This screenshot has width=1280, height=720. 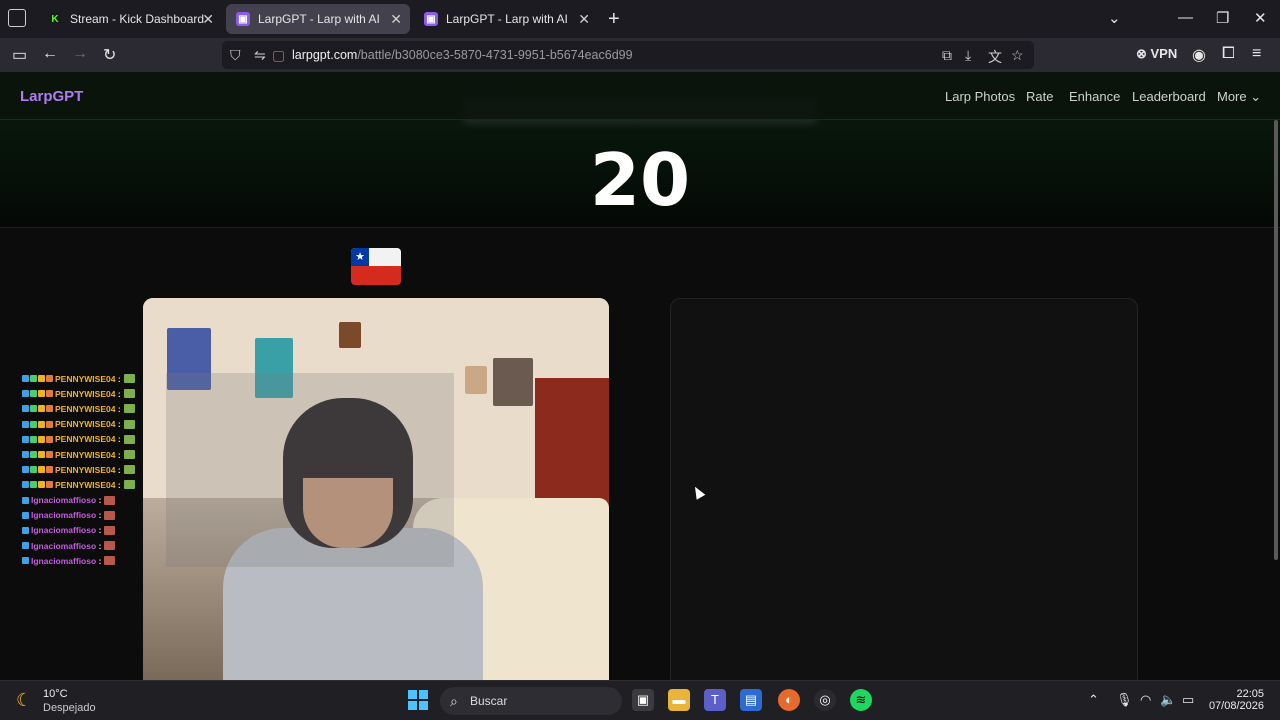 What do you see at coordinates (1094, 96) in the screenshot?
I see `nav-enhance: Enhance` at bounding box center [1094, 96].